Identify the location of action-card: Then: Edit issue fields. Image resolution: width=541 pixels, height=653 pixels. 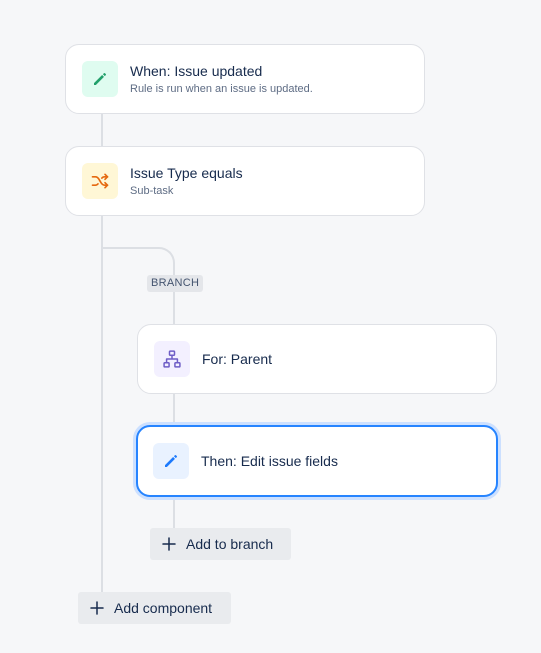
(317, 461).